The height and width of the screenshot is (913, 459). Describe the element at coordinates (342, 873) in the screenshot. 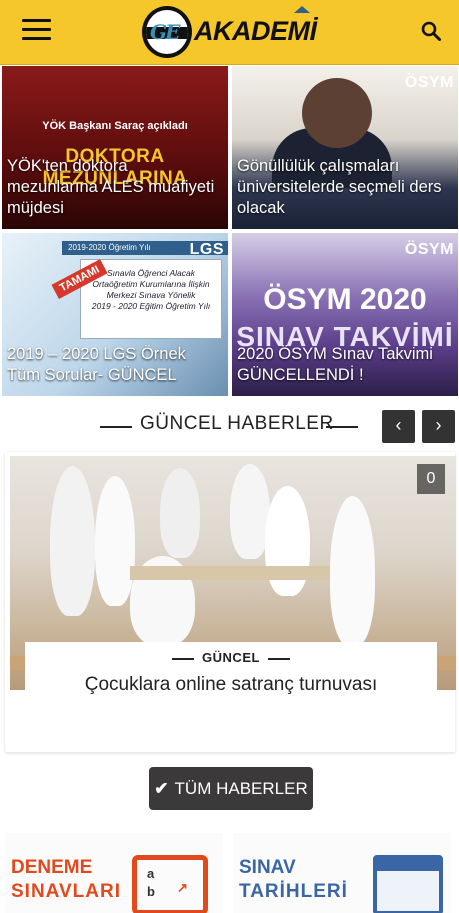

I see `promo-card-dates: SINAV TARİHLERİ ●●●●` at that location.